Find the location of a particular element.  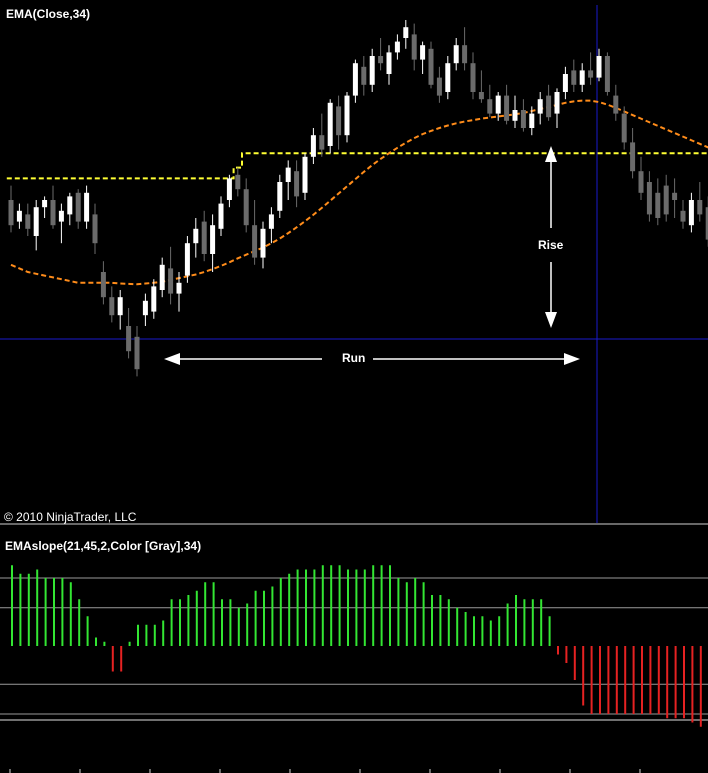

run-arrowhead-right is located at coordinates (572, 359).